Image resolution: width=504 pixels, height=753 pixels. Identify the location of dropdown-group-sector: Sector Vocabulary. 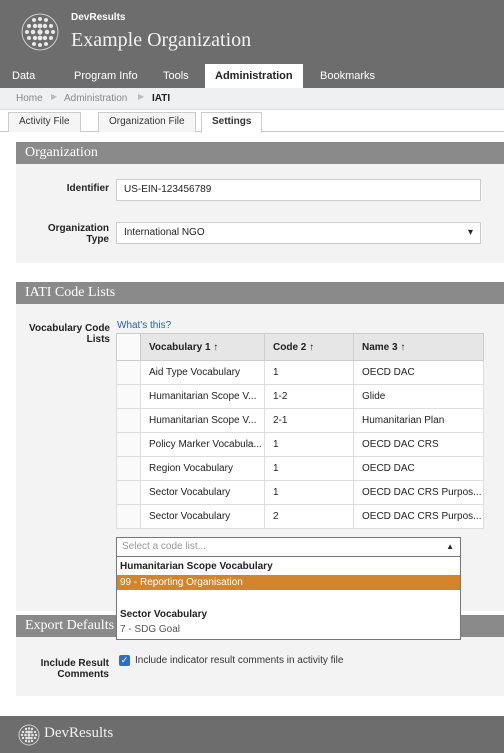
(164, 614).